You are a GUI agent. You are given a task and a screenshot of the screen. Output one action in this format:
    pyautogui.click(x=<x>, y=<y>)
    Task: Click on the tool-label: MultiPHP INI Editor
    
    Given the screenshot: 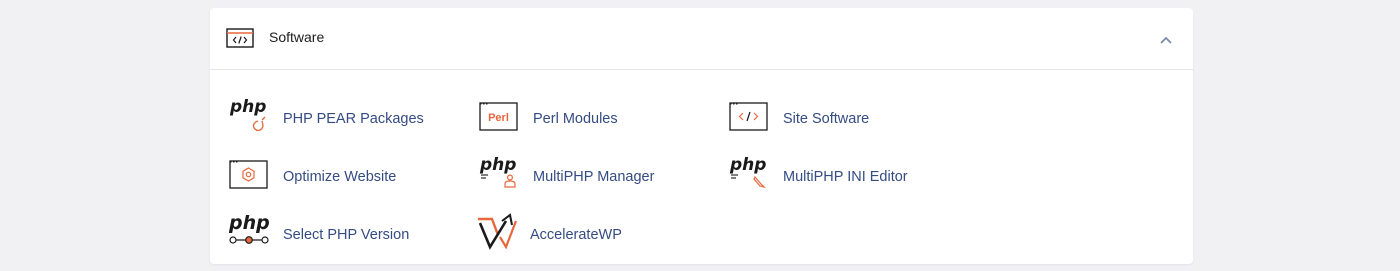 What is the action you would take?
    pyautogui.click(x=845, y=177)
    